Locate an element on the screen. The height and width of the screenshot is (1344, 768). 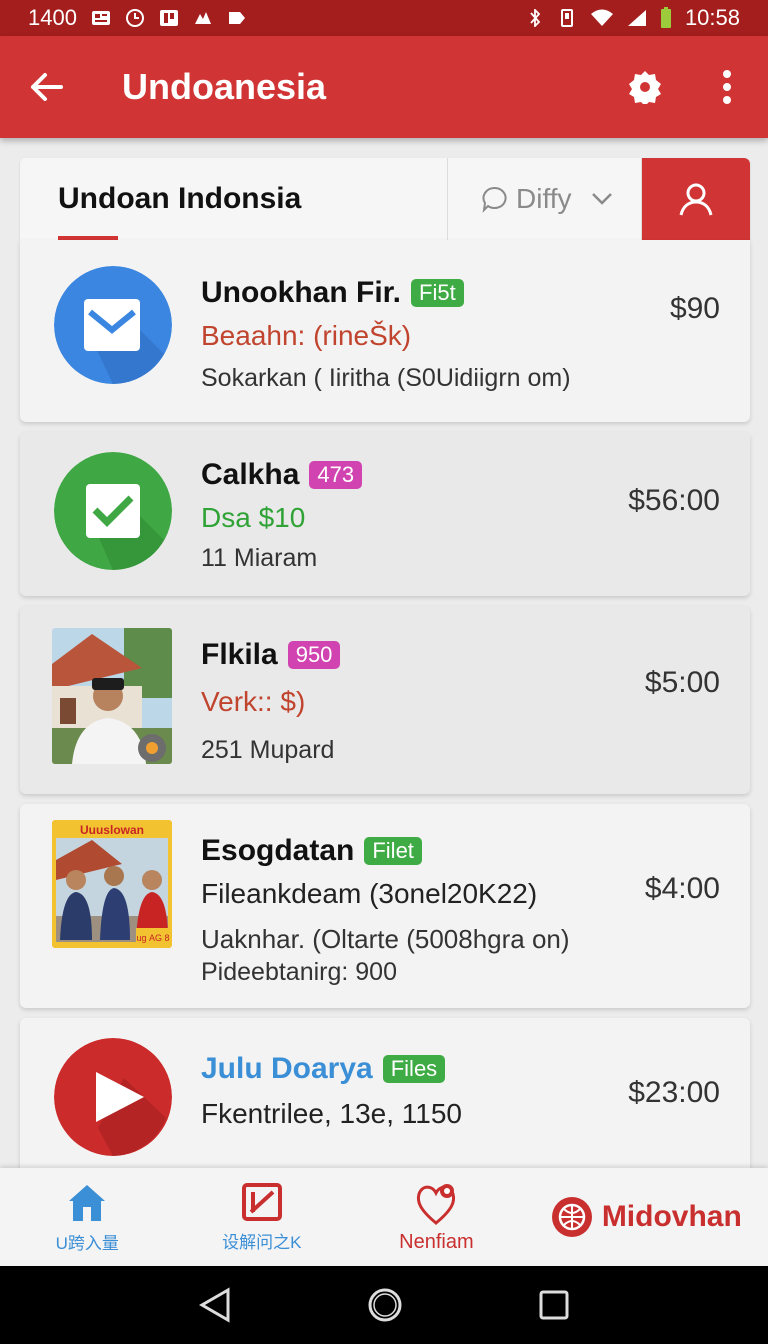
chevron-down-icon is located at coordinates (601, 199).